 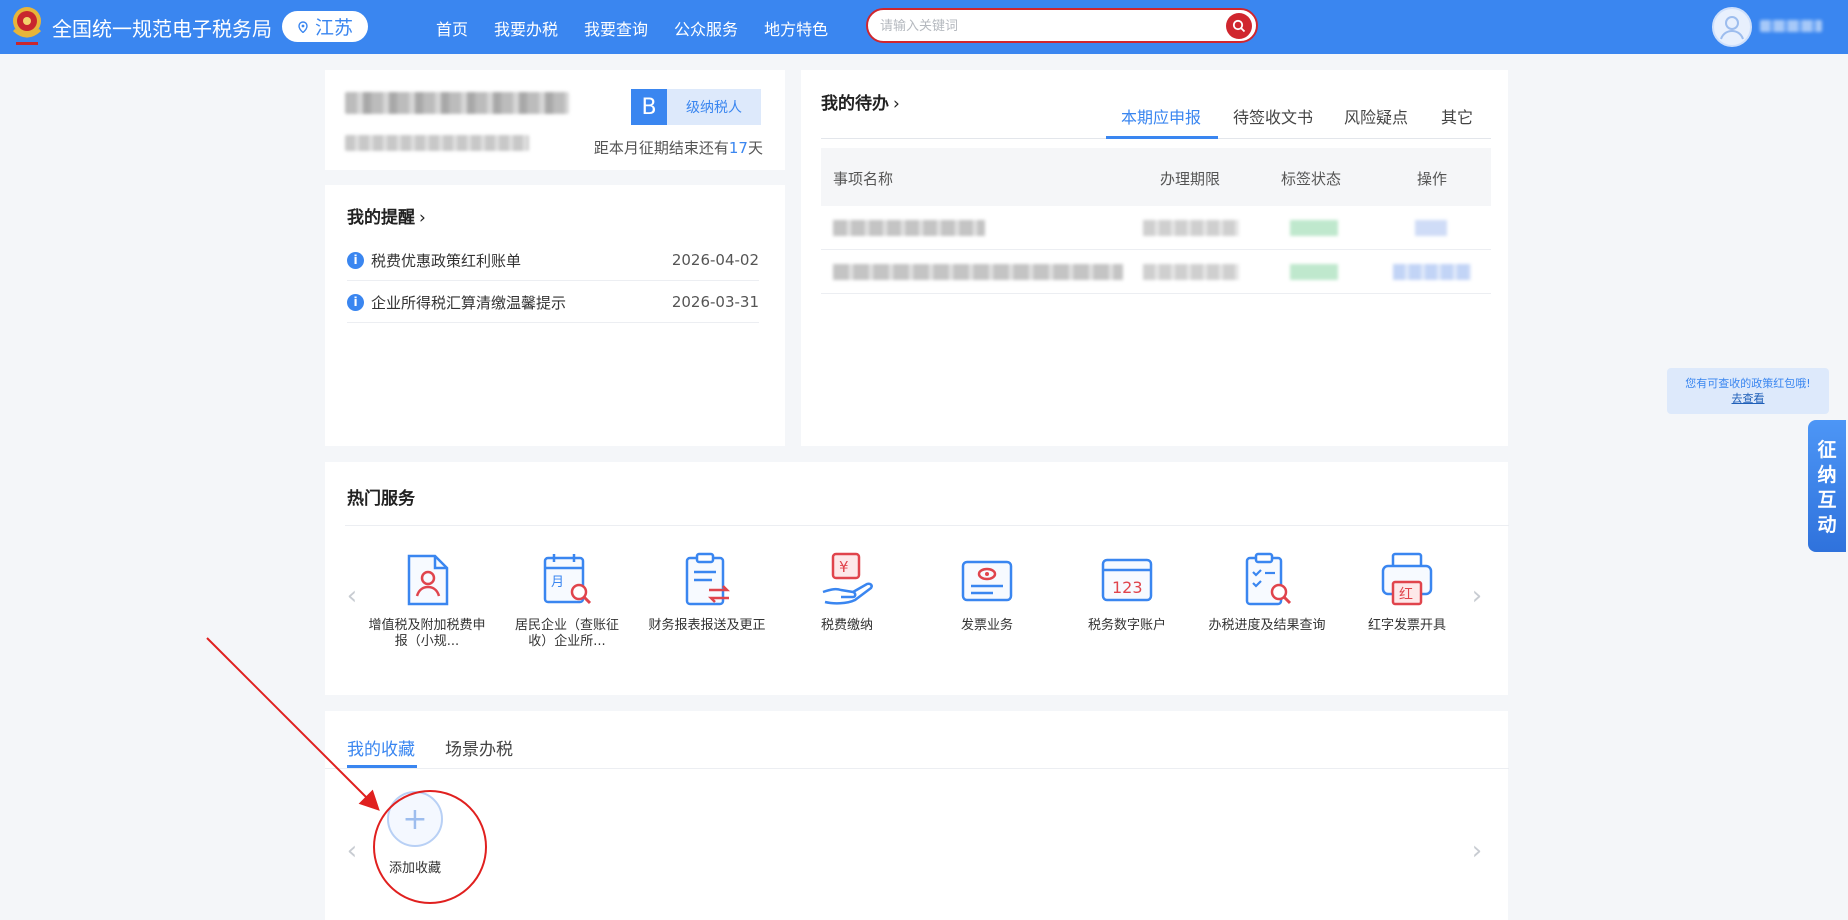 What do you see at coordinates (678, 148) in the screenshot?
I see `deadline-text: 距本月征期结束还有17天` at bounding box center [678, 148].